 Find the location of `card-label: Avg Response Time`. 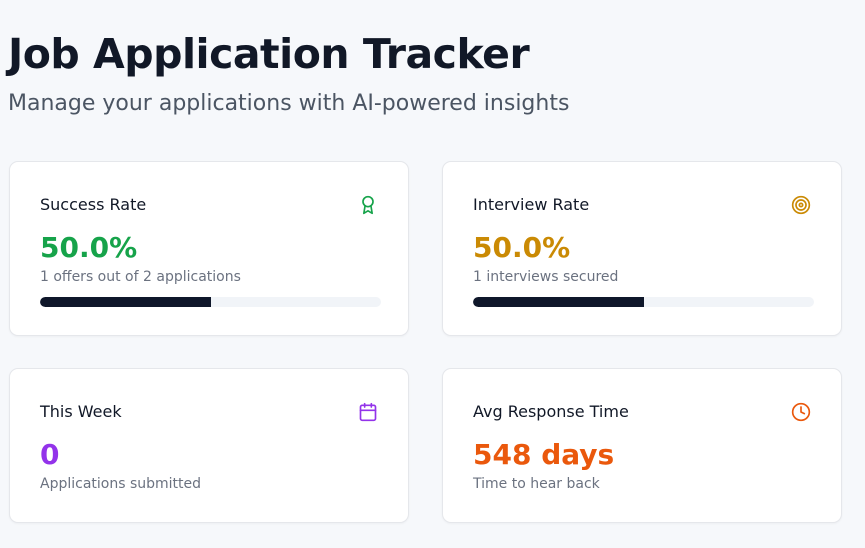

card-label: Avg Response Time is located at coordinates (551, 411).